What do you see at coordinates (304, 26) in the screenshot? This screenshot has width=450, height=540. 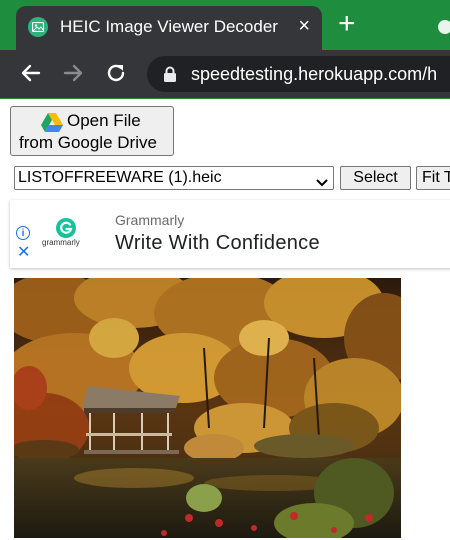 I see `tab-close-icon: ×` at bounding box center [304, 26].